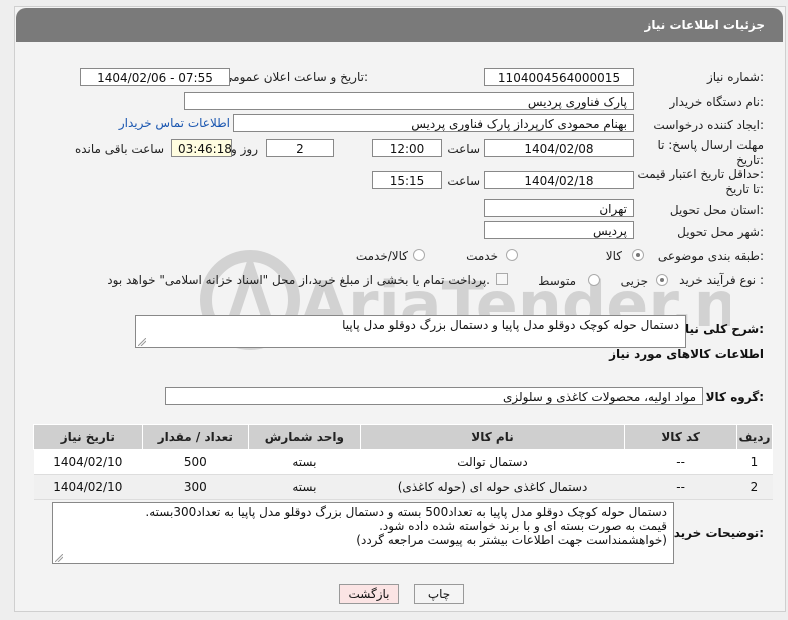 The height and width of the screenshot is (620, 788). Describe the element at coordinates (409, 101) in the screenshot. I see `buyer-org-field: پارک فناوری پردیس` at that location.